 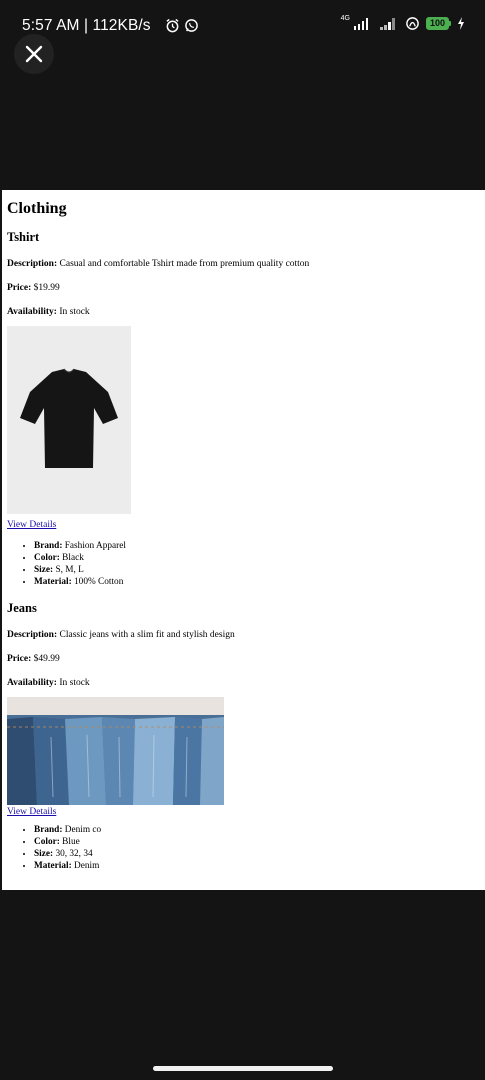 I want to click on gesture-nav-bar, so click(x=243, y=1068).